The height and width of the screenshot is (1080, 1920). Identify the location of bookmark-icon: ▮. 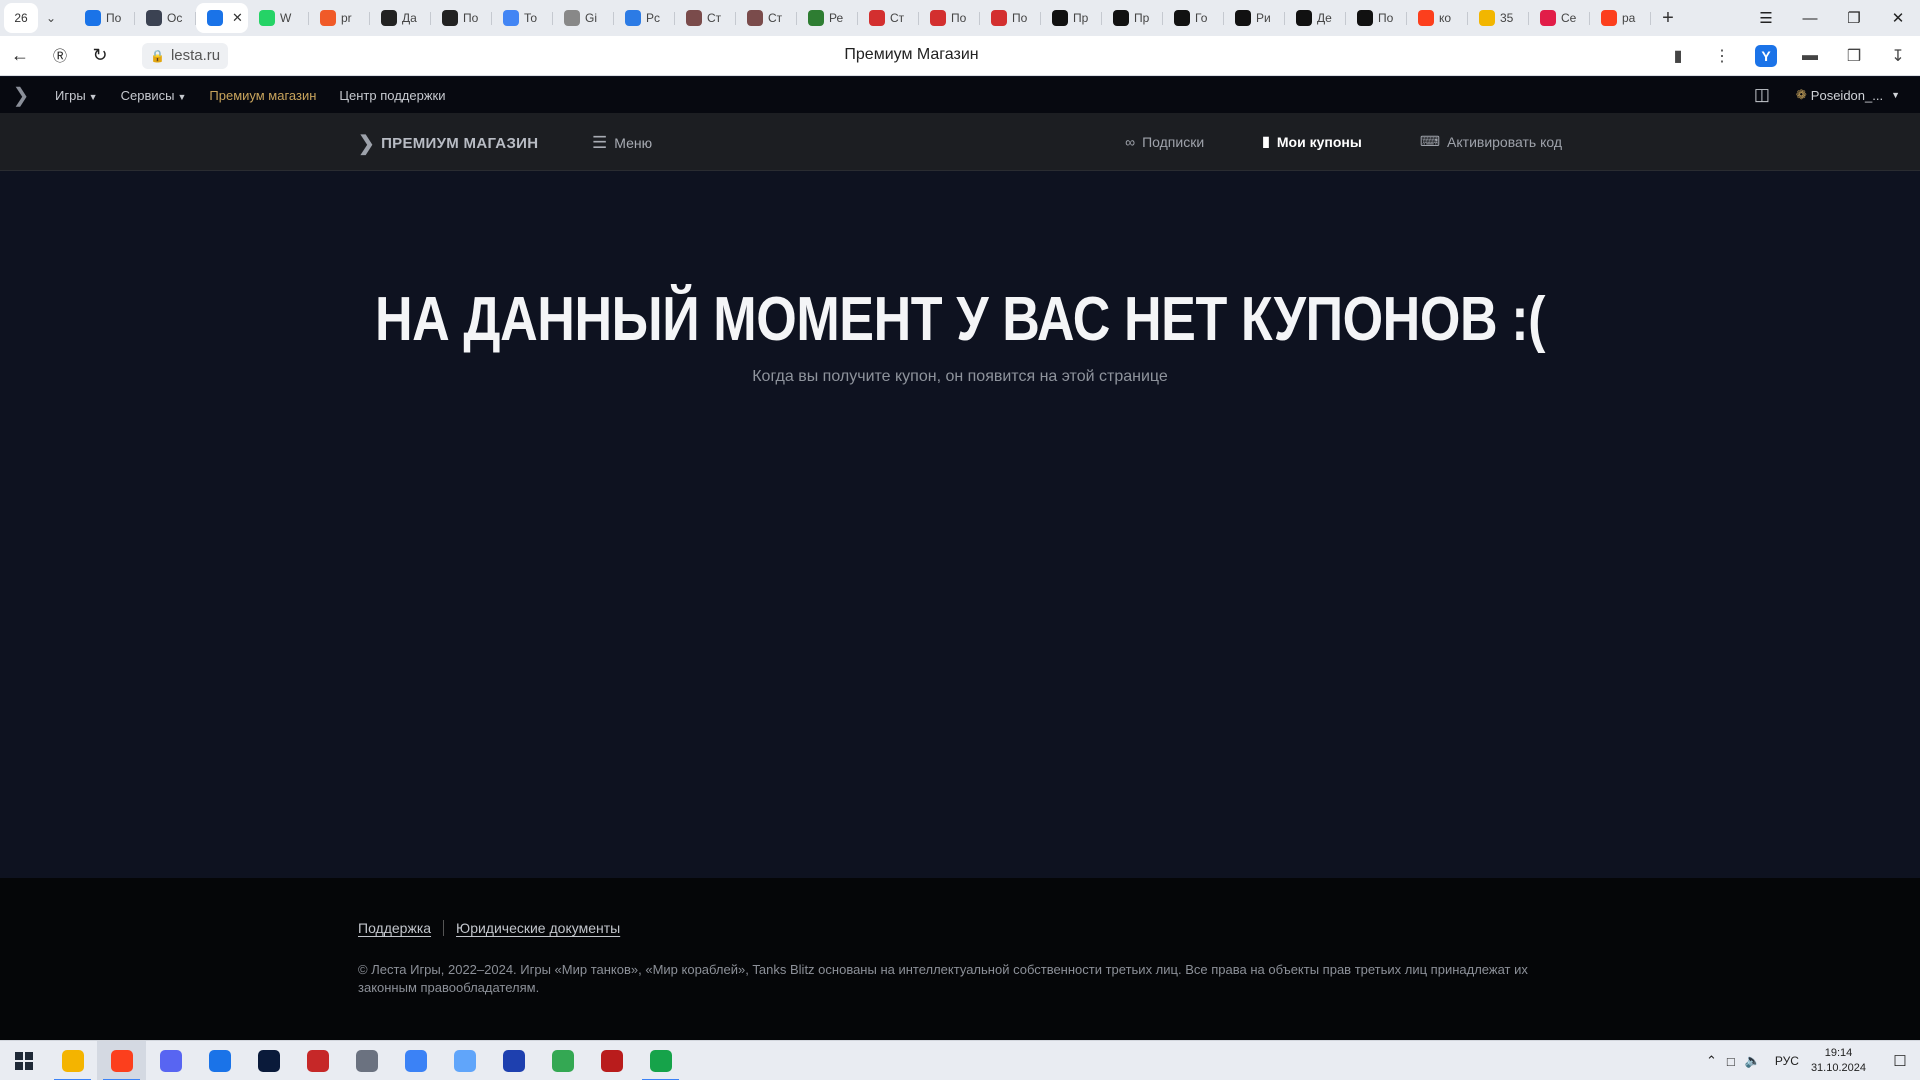
(1678, 56).